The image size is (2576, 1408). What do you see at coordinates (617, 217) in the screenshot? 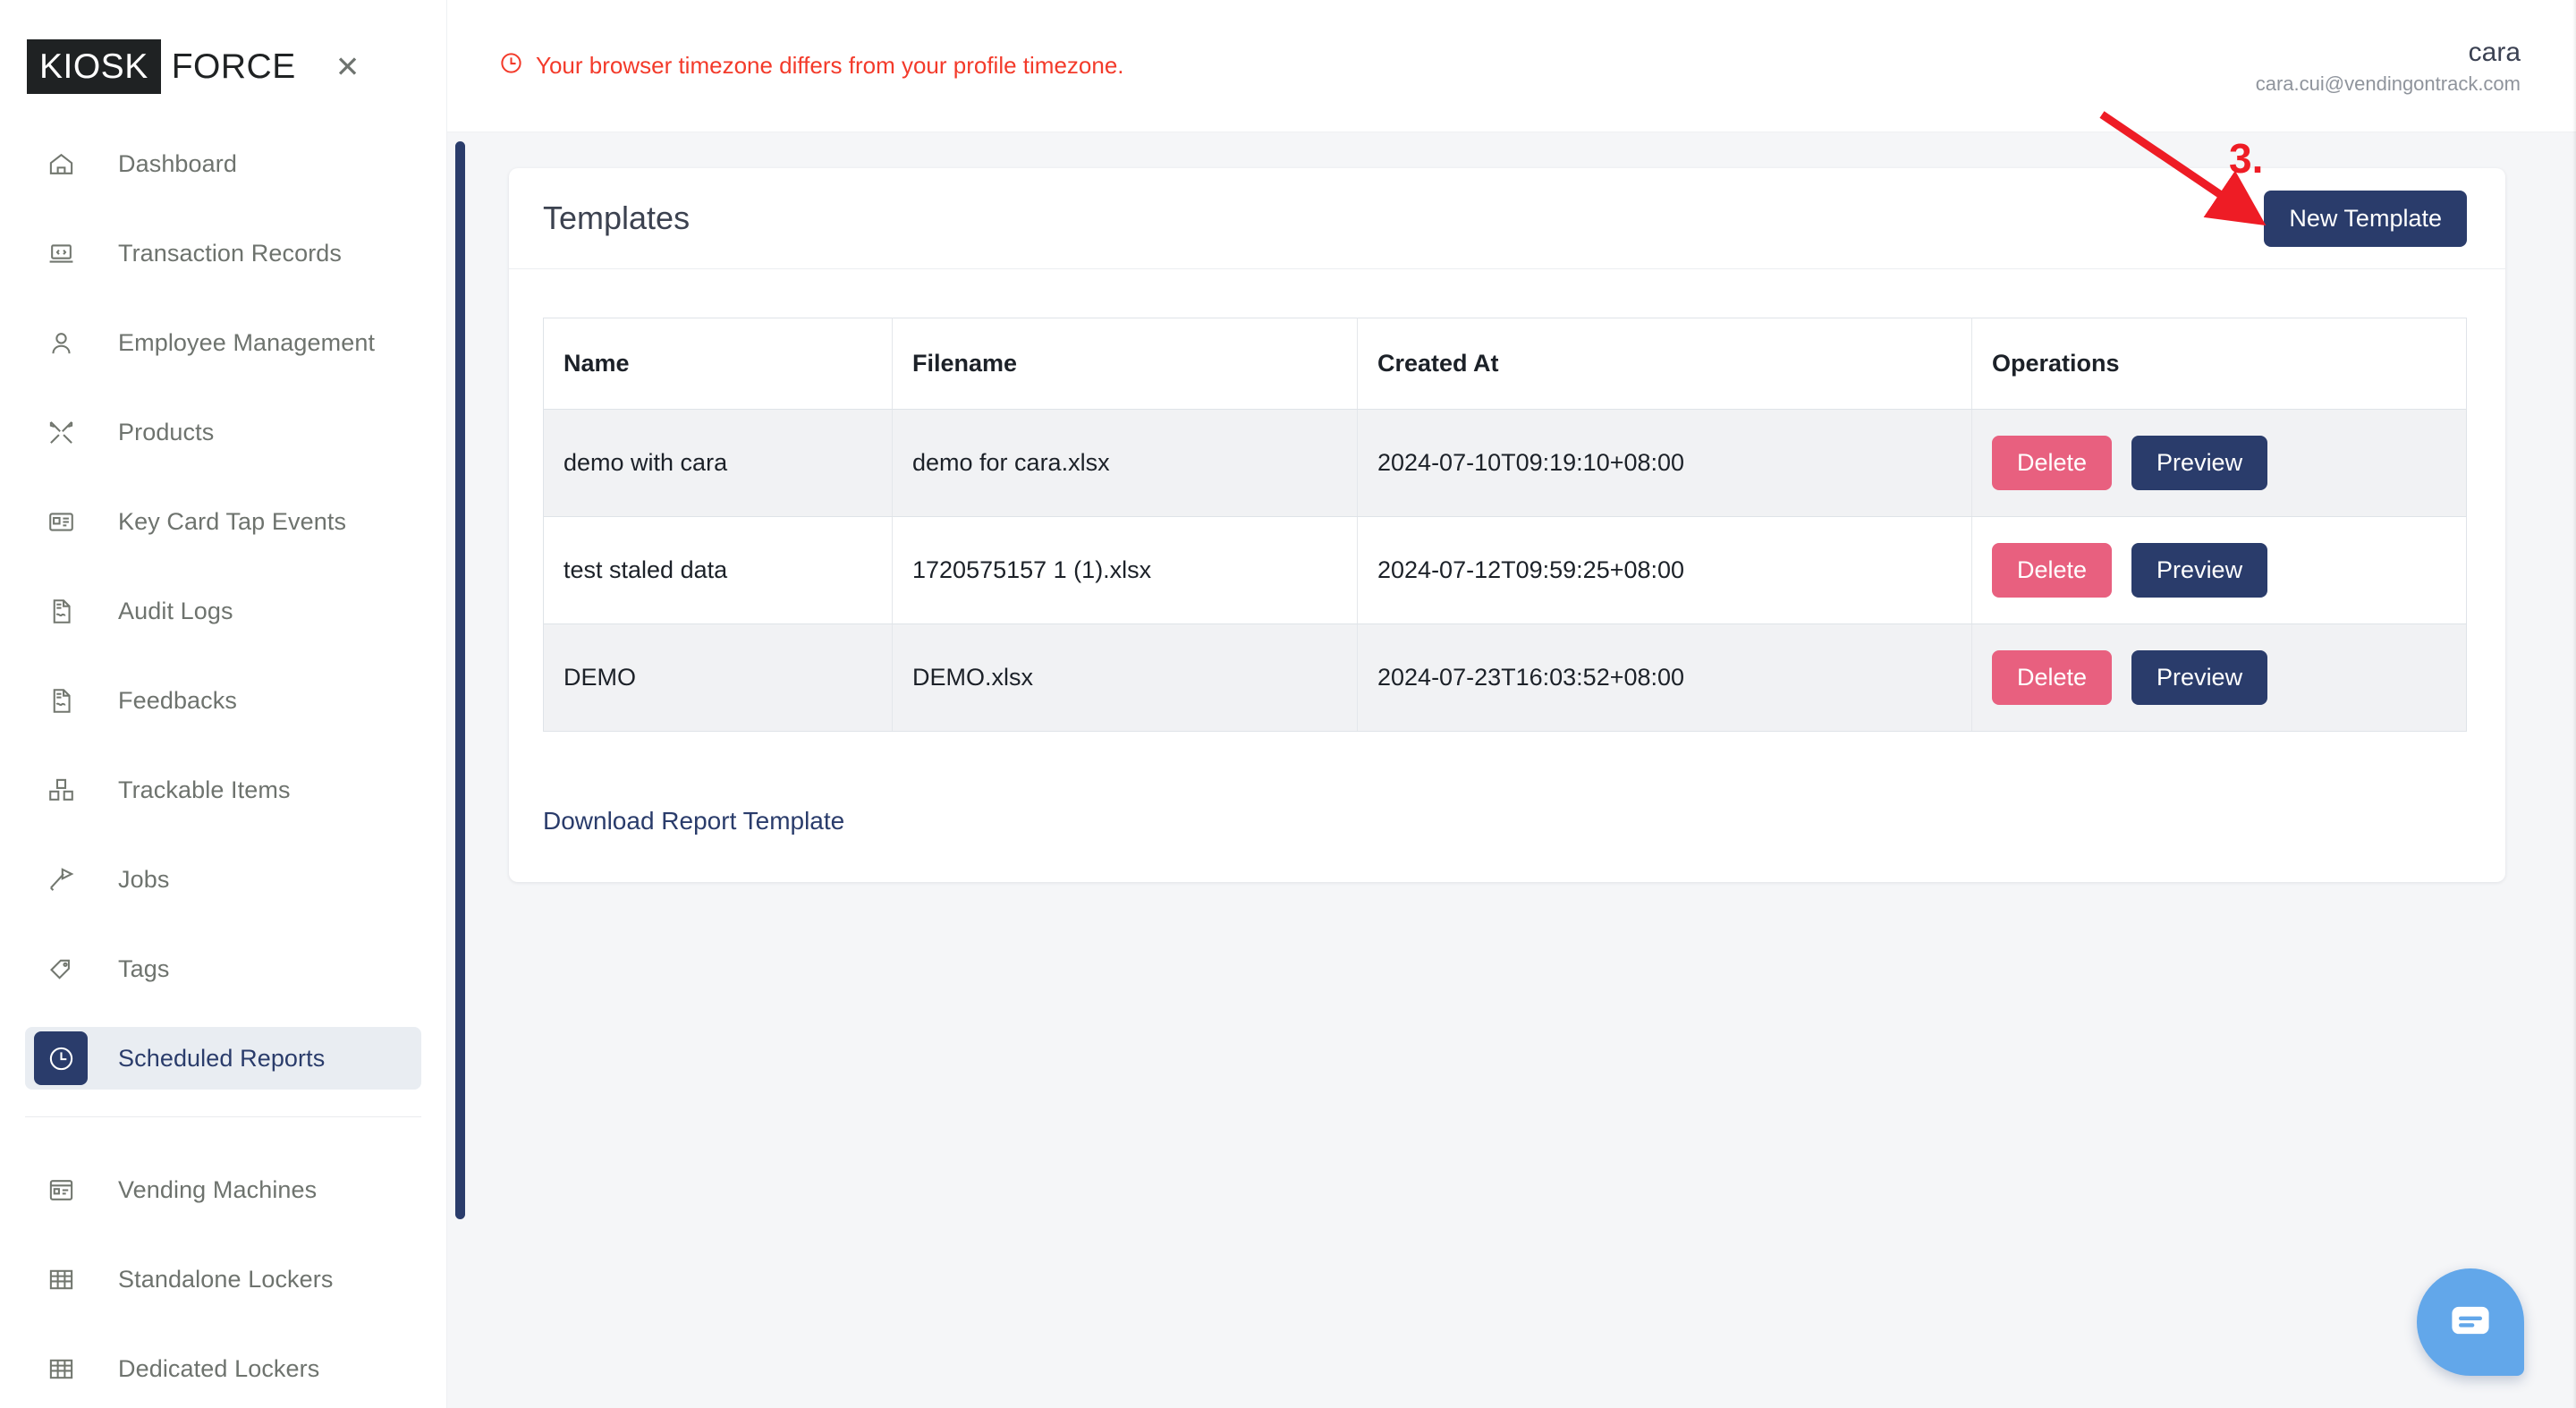
I see `page-title: Templates` at bounding box center [617, 217].